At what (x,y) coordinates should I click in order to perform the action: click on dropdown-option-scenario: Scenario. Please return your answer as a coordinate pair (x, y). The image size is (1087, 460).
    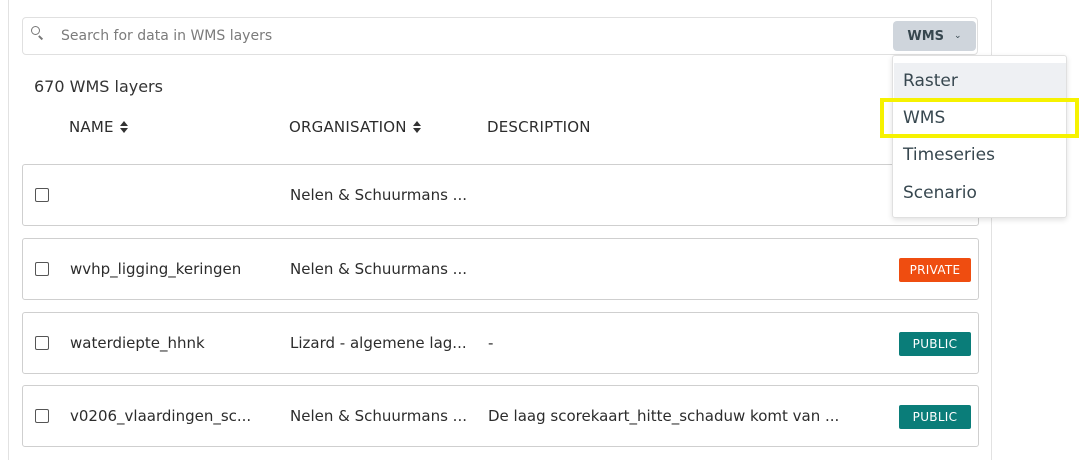
    Looking at the image, I should click on (980, 193).